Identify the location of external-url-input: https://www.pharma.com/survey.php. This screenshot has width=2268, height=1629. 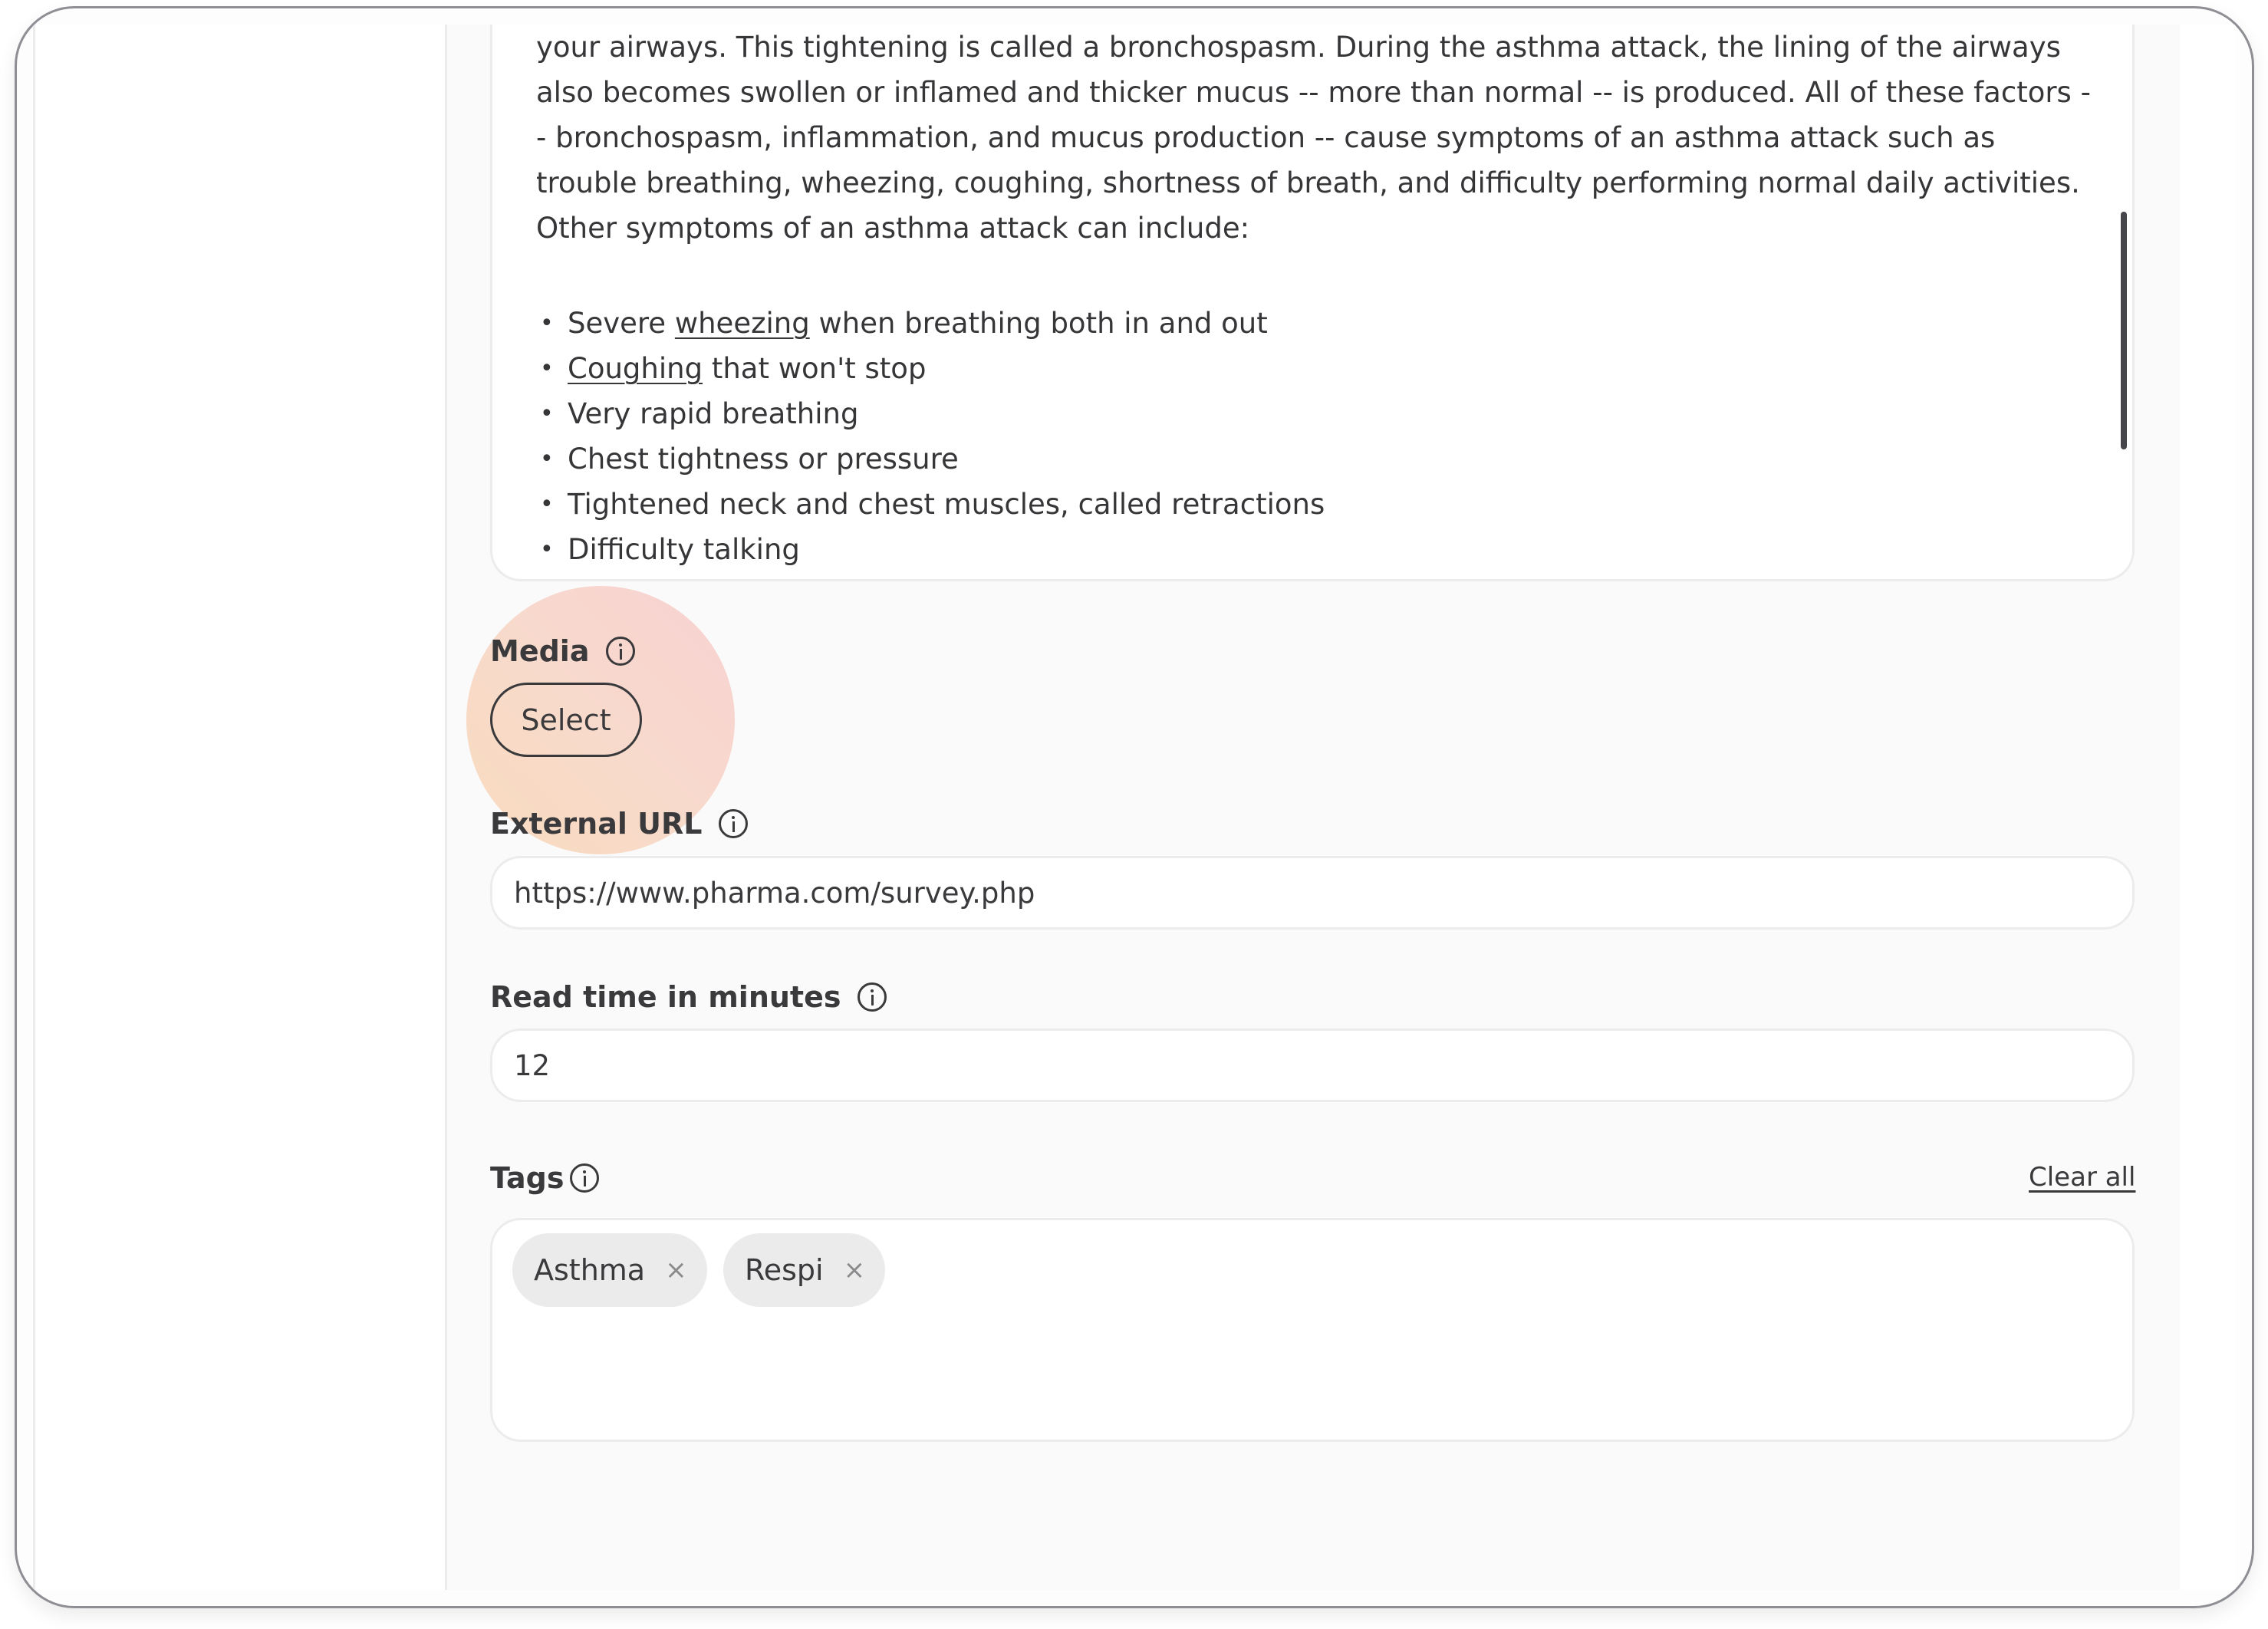
(1313, 893).